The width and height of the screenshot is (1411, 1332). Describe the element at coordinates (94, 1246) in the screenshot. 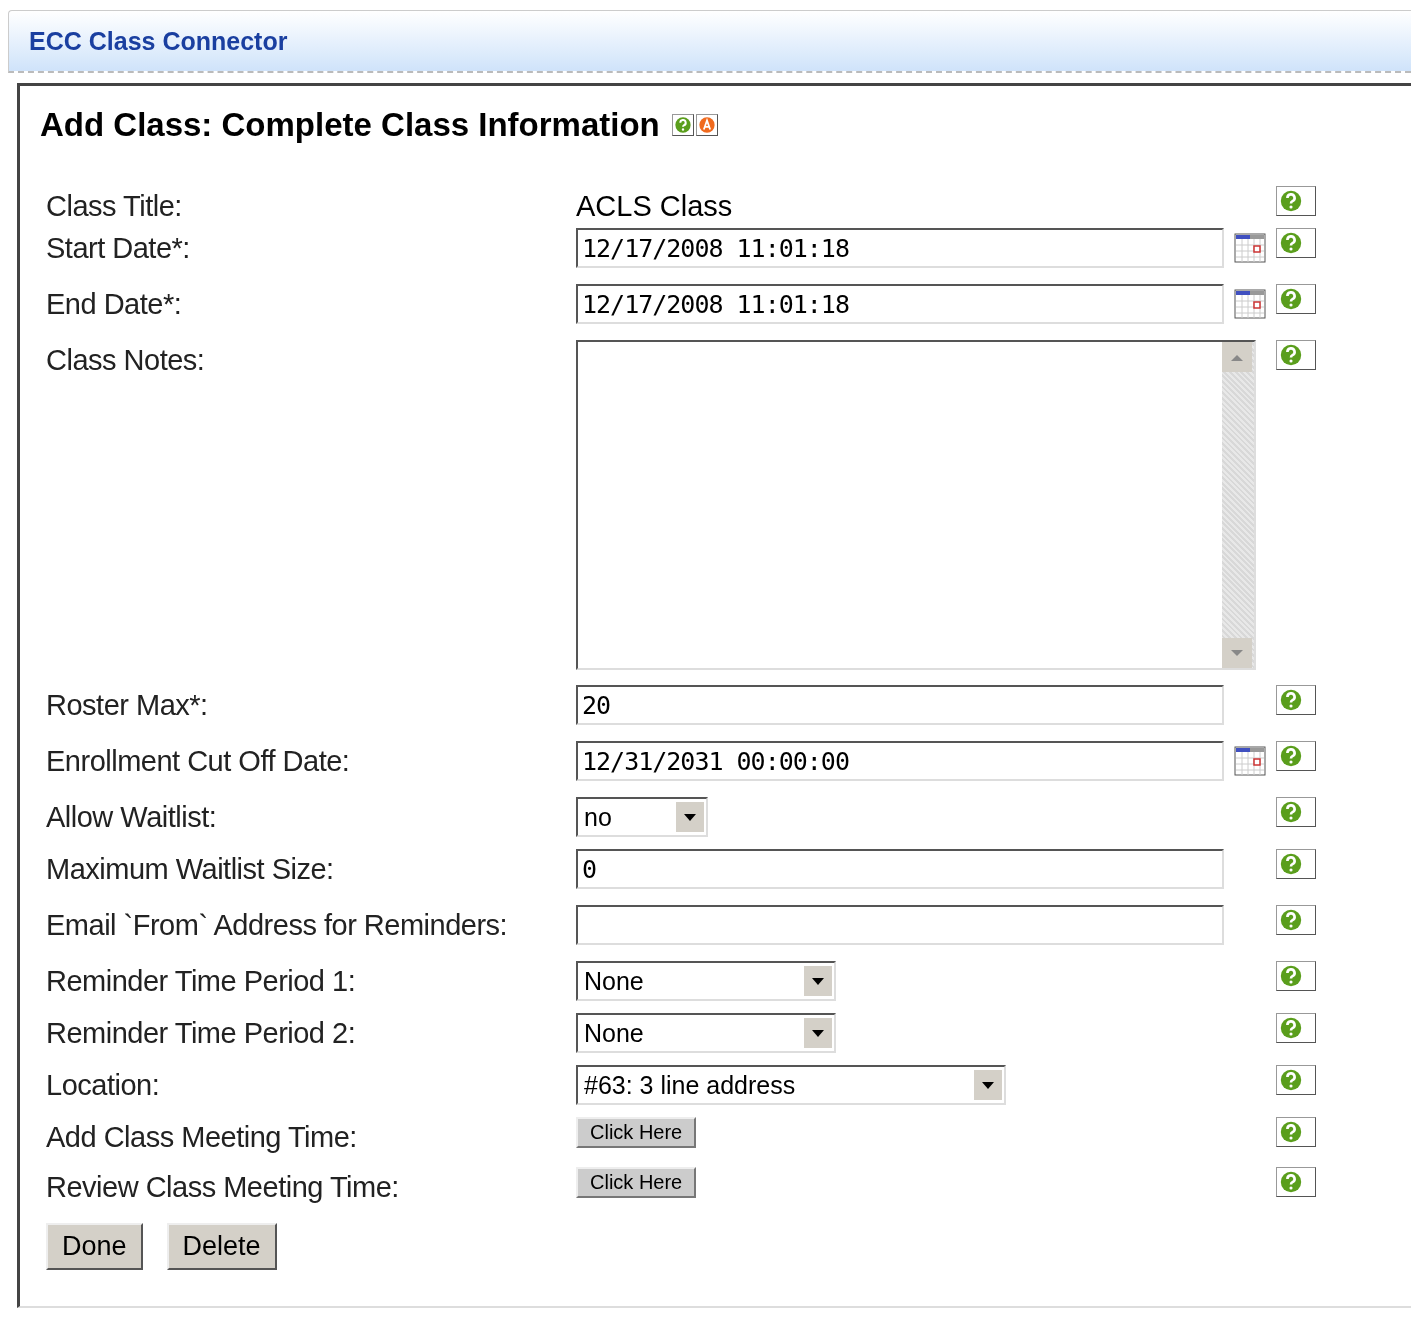

I see `done-button: Done` at that location.